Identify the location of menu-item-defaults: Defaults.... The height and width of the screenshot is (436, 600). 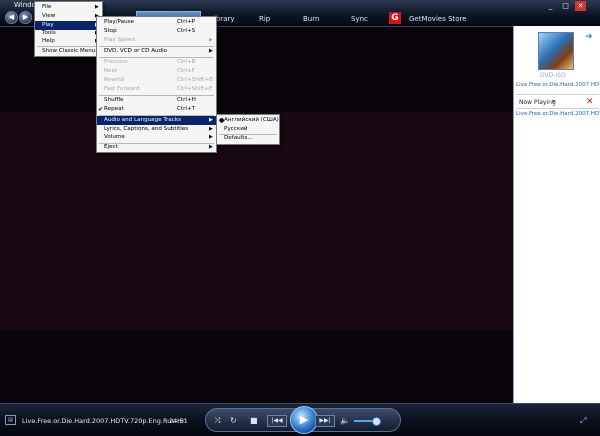
(248, 138).